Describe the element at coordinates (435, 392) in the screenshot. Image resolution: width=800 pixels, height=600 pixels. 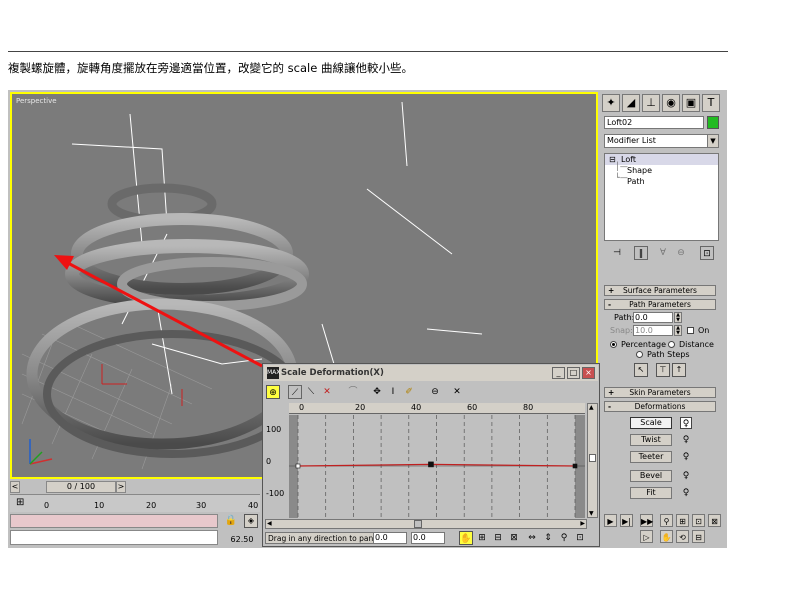
I see `delete-control-point-icon: ⊖` at that location.